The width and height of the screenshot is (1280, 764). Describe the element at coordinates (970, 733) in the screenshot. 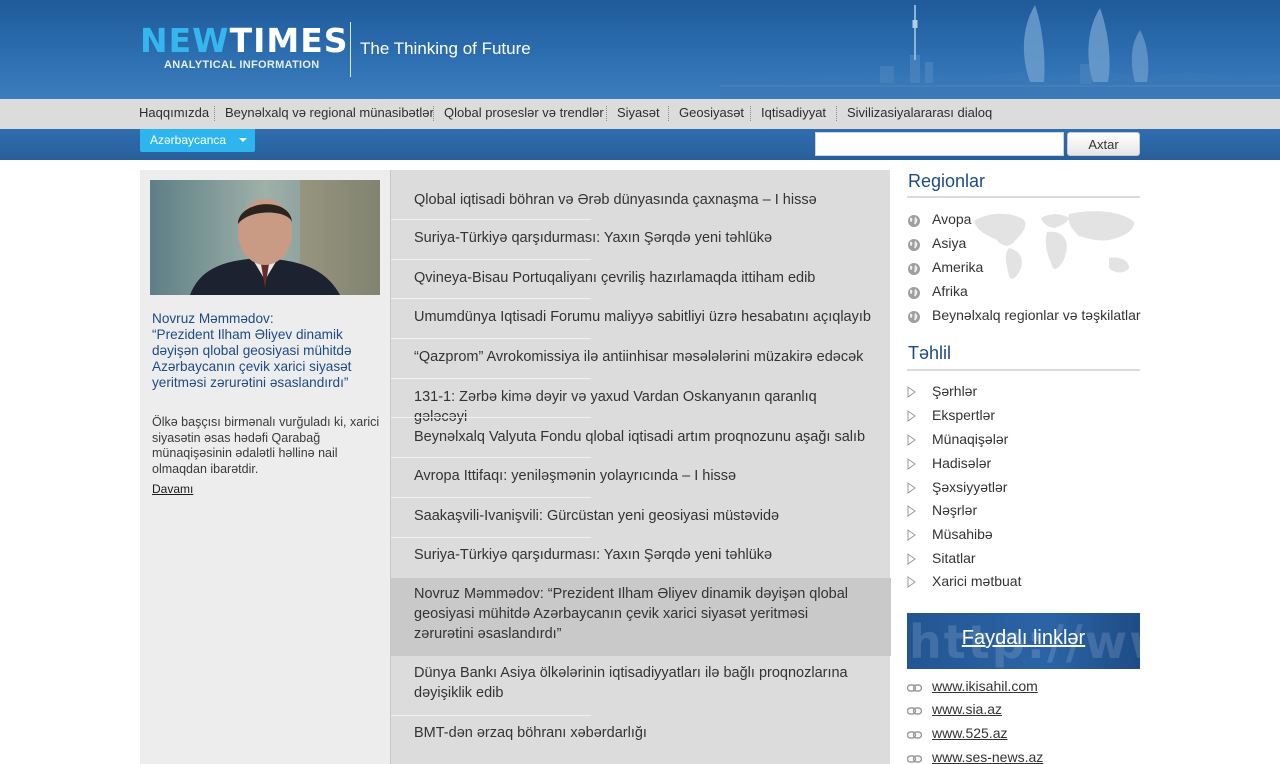

I see `useful-link-label: www.525.az` at that location.